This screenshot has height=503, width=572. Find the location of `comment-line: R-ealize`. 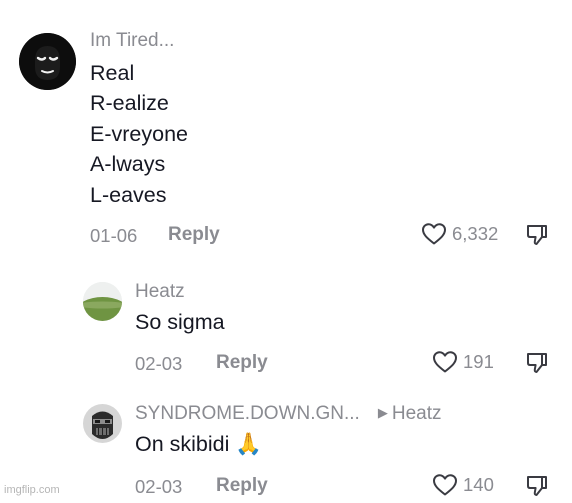

comment-line: R-ealize is located at coordinates (129, 103).